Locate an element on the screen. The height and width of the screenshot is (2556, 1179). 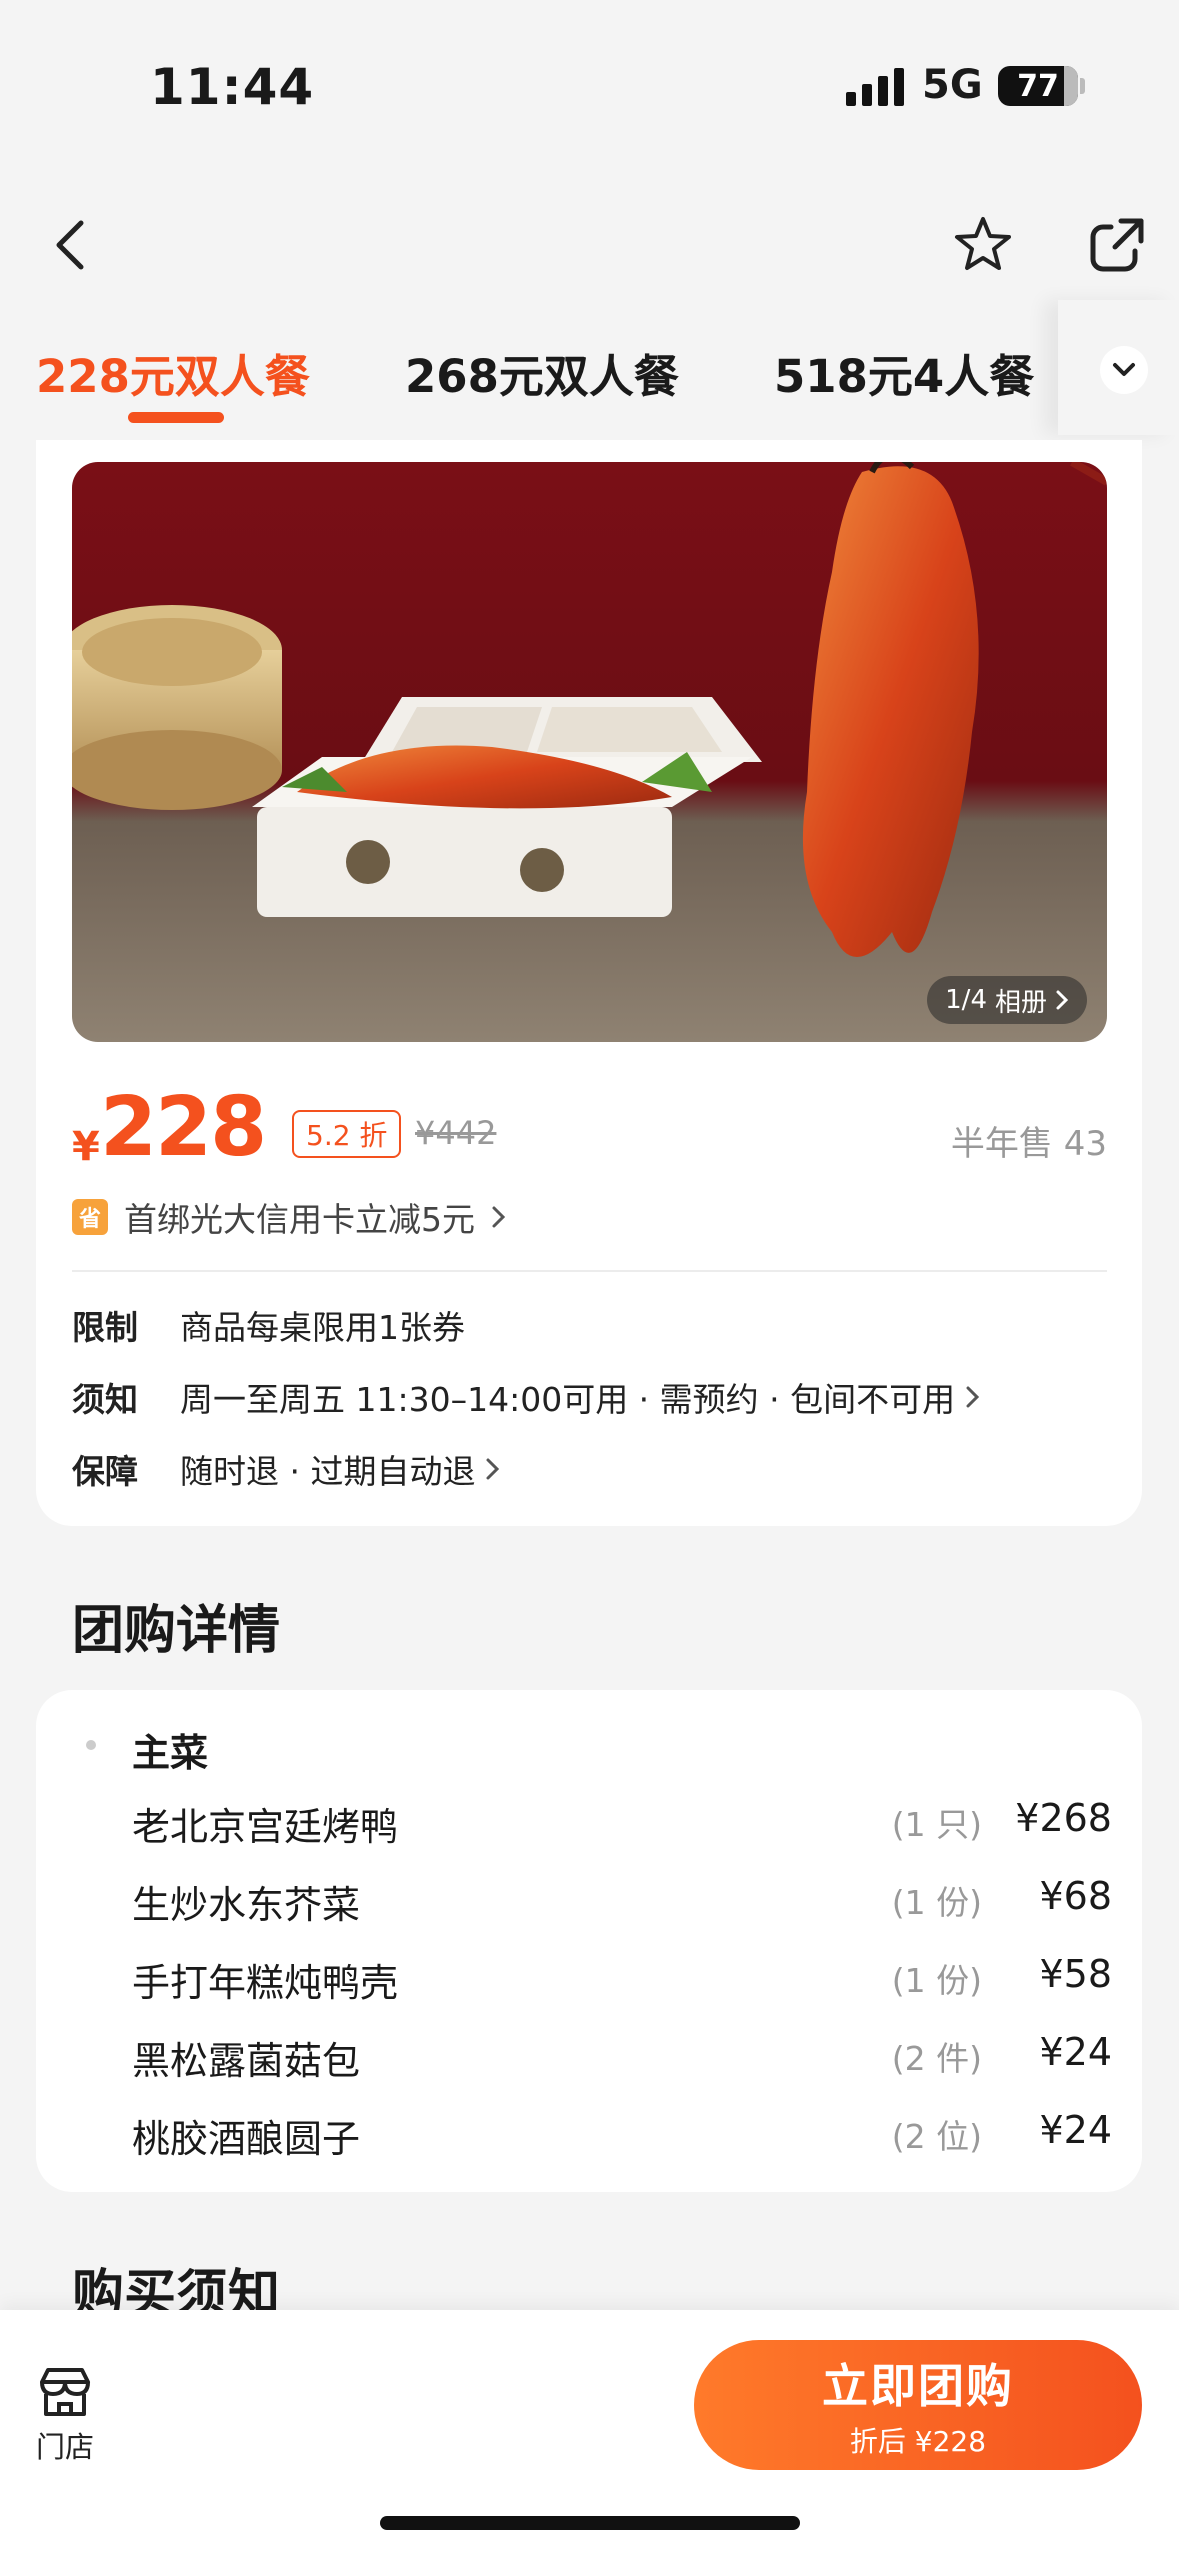
battery-level: 77 is located at coordinates (1038, 86).